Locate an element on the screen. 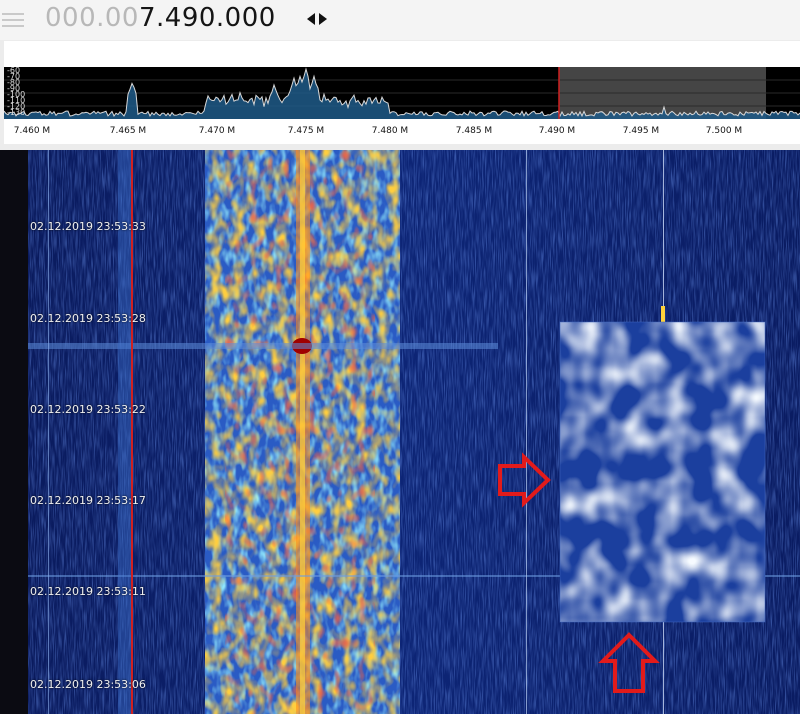  highlighted-signal-block is located at coordinates (662, 472).